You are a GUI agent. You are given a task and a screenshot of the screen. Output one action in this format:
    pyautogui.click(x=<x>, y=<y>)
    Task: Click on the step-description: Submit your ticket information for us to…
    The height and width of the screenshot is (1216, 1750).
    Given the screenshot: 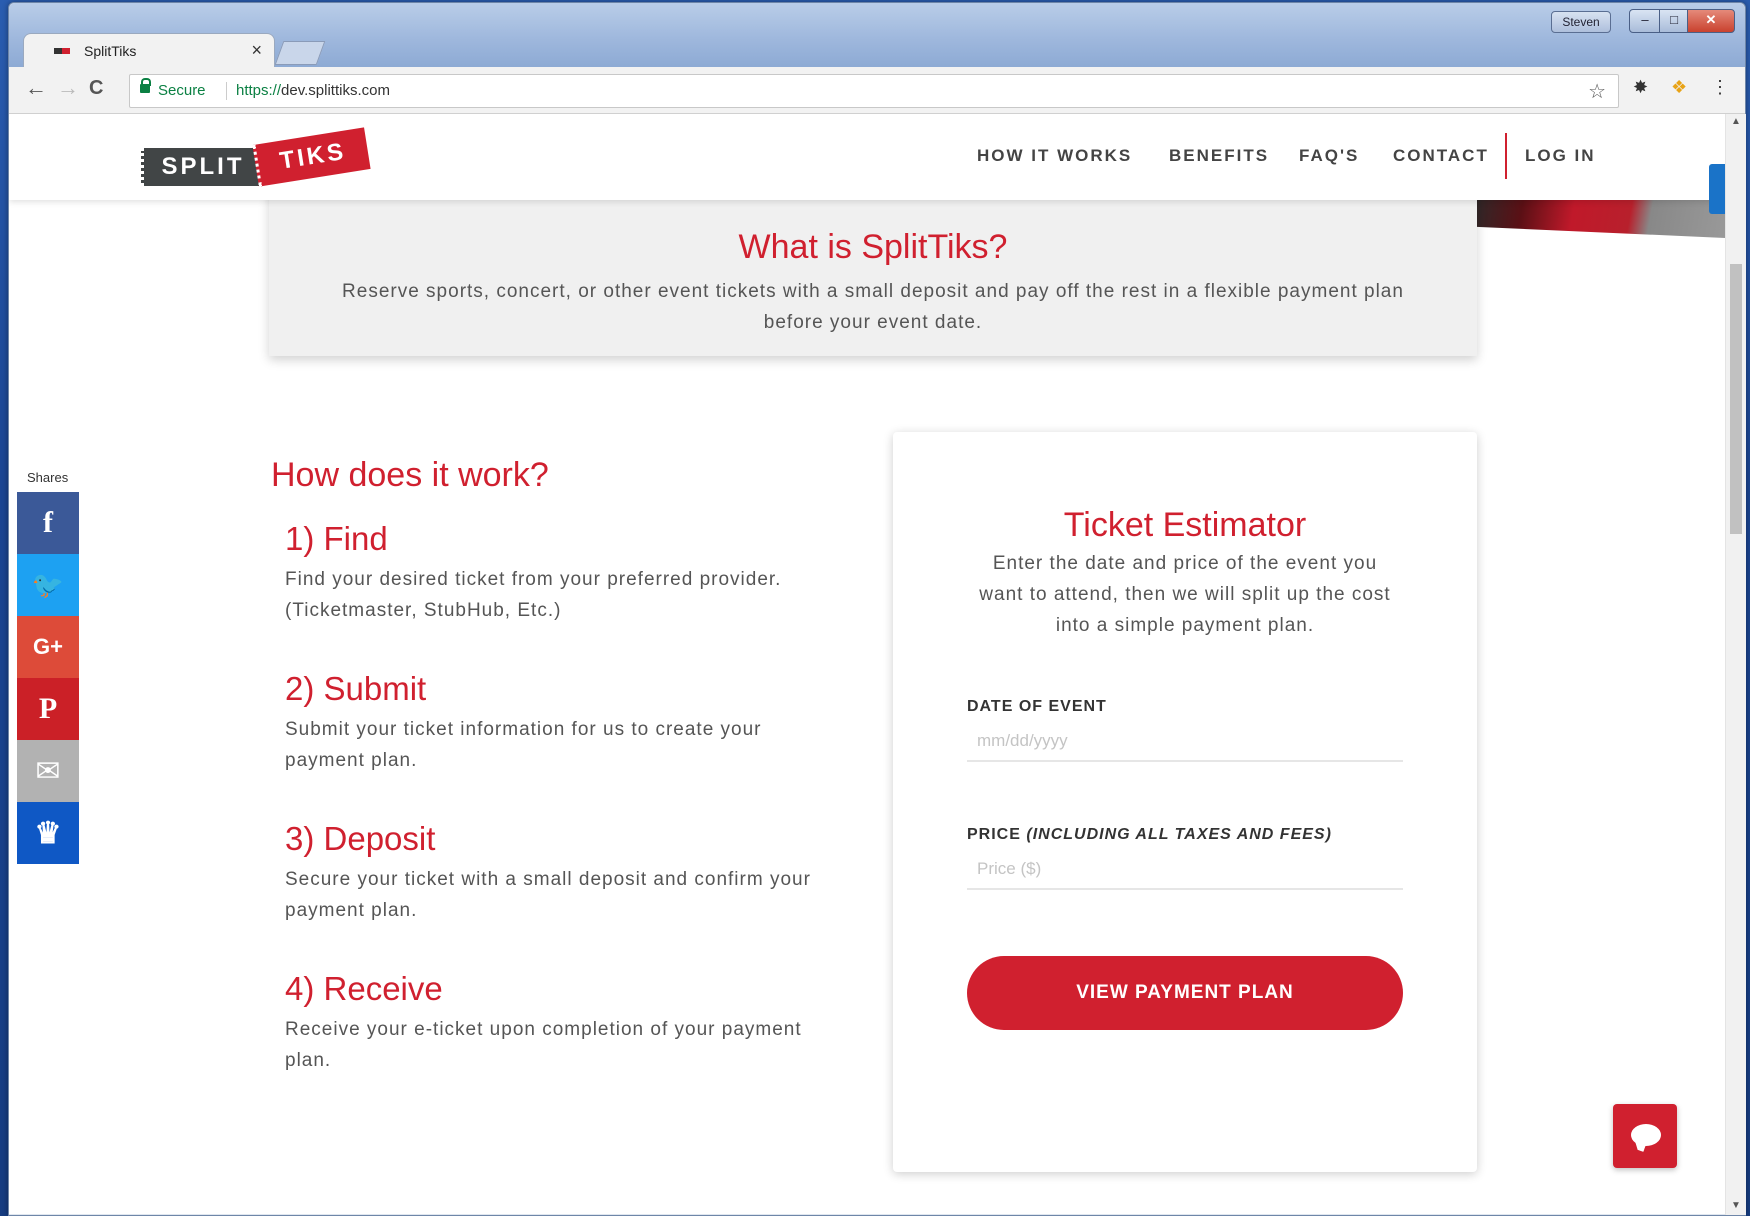 What is the action you would take?
    pyautogui.click(x=523, y=745)
    